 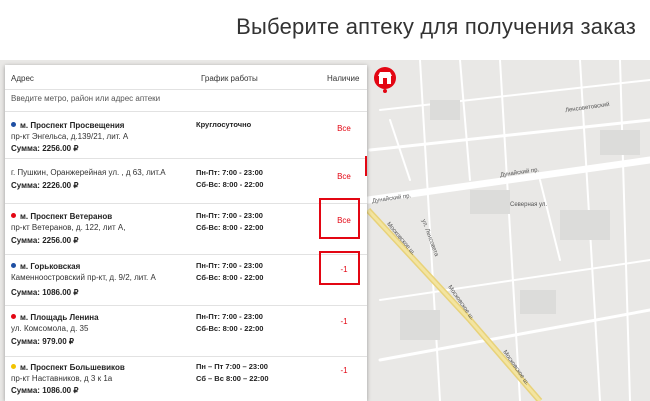 I want to click on metro-station: м. Площадь Ленина, so click(x=55, y=317).